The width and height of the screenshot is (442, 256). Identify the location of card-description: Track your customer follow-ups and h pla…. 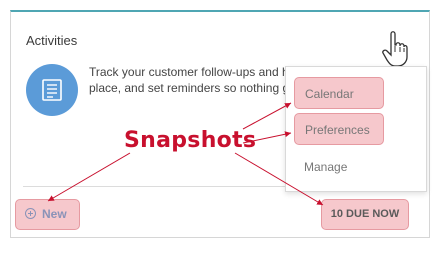
(189, 80).